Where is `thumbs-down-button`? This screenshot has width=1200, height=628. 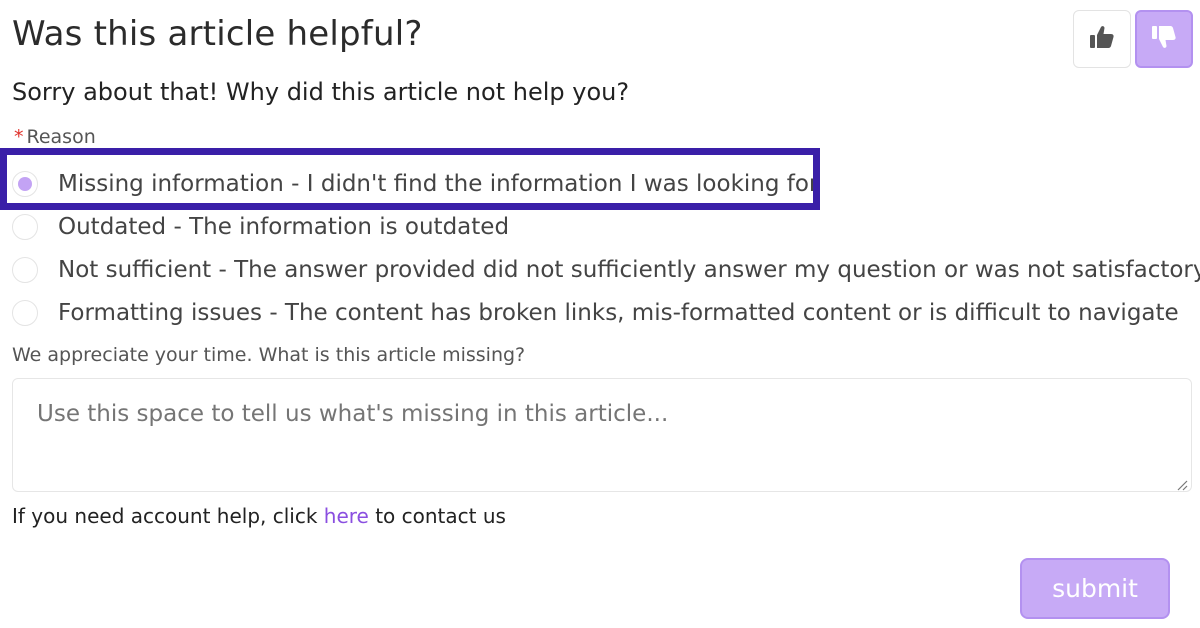
thumbs-down-button is located at coordinates (1164, 39).